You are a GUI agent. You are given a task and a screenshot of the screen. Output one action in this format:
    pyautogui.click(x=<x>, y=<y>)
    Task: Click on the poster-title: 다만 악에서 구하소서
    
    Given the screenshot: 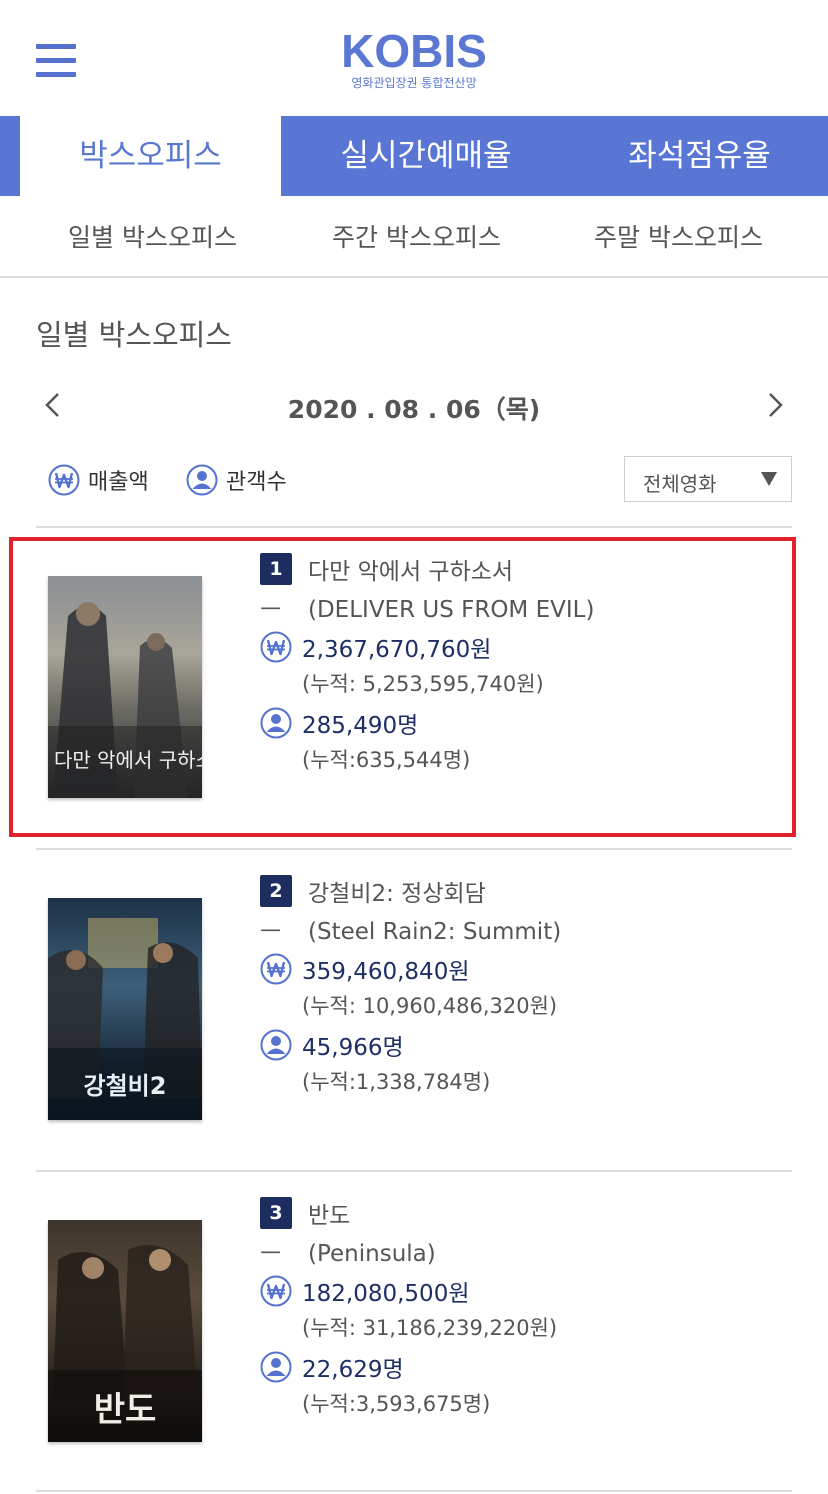 What is the action you would take?
    pyautogui.click(x=128, y=760)
    